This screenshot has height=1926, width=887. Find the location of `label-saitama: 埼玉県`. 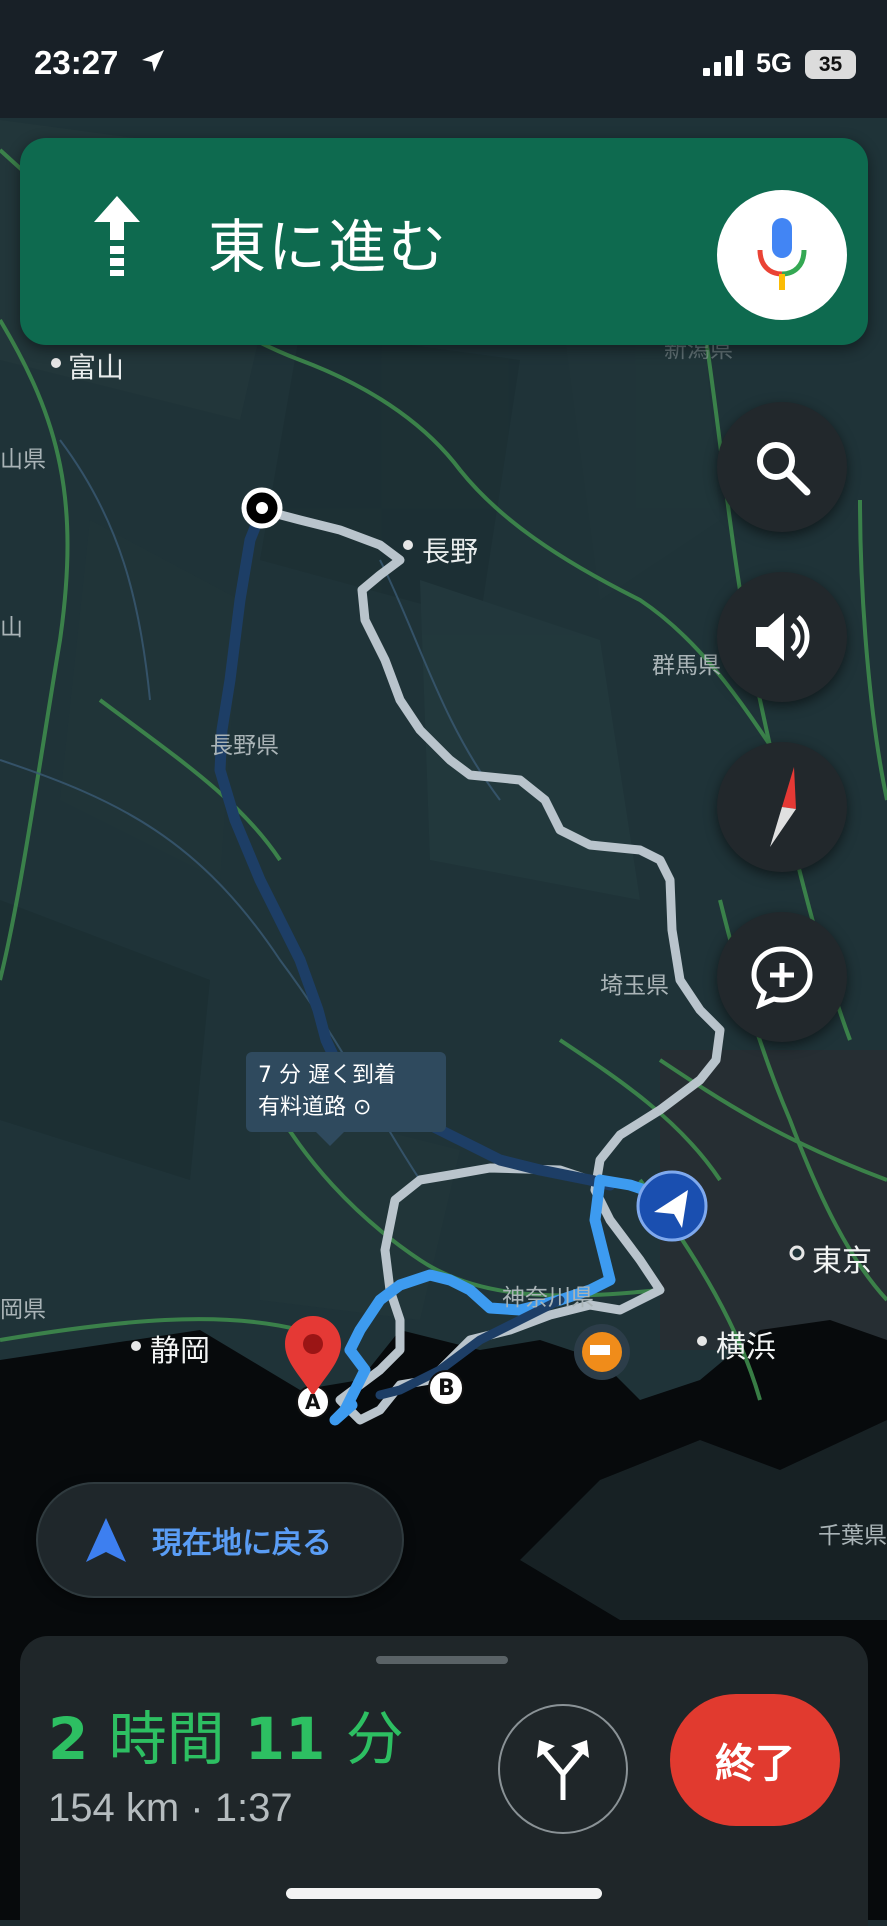

label-saitama: 埼玉県 is located at coordinates (634, 986).